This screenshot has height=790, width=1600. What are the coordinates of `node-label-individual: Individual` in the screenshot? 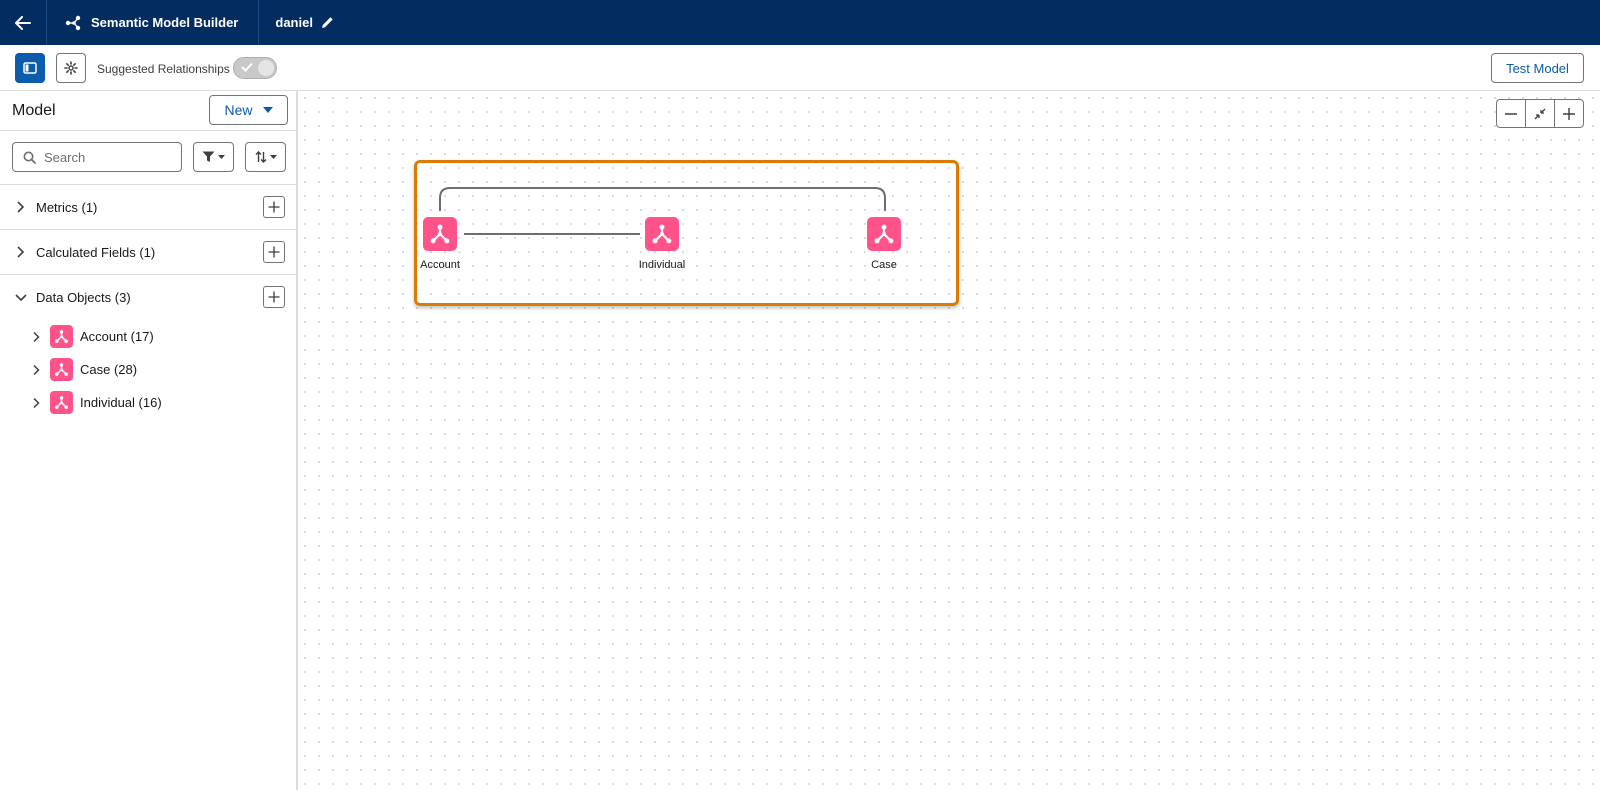 It's located at (662, 265).